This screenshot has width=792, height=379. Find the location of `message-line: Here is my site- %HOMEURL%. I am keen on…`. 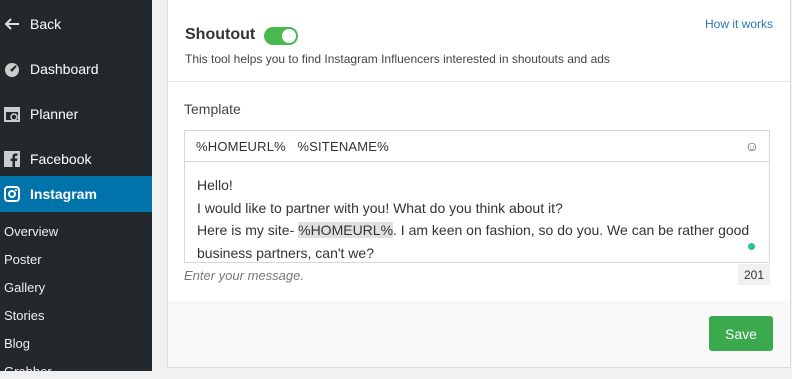

message-line: Here is my site- %HOMEURL%. I am keen on… is located at coordinates (477, 241).